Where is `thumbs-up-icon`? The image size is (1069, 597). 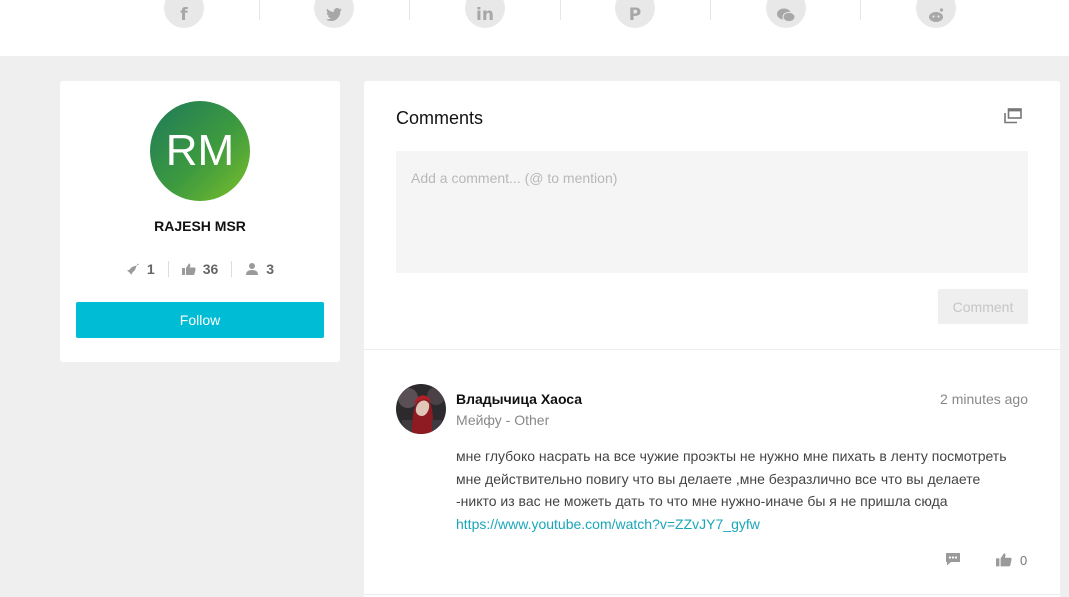
thumbs-up-icon is located at coordinates (188, 269).